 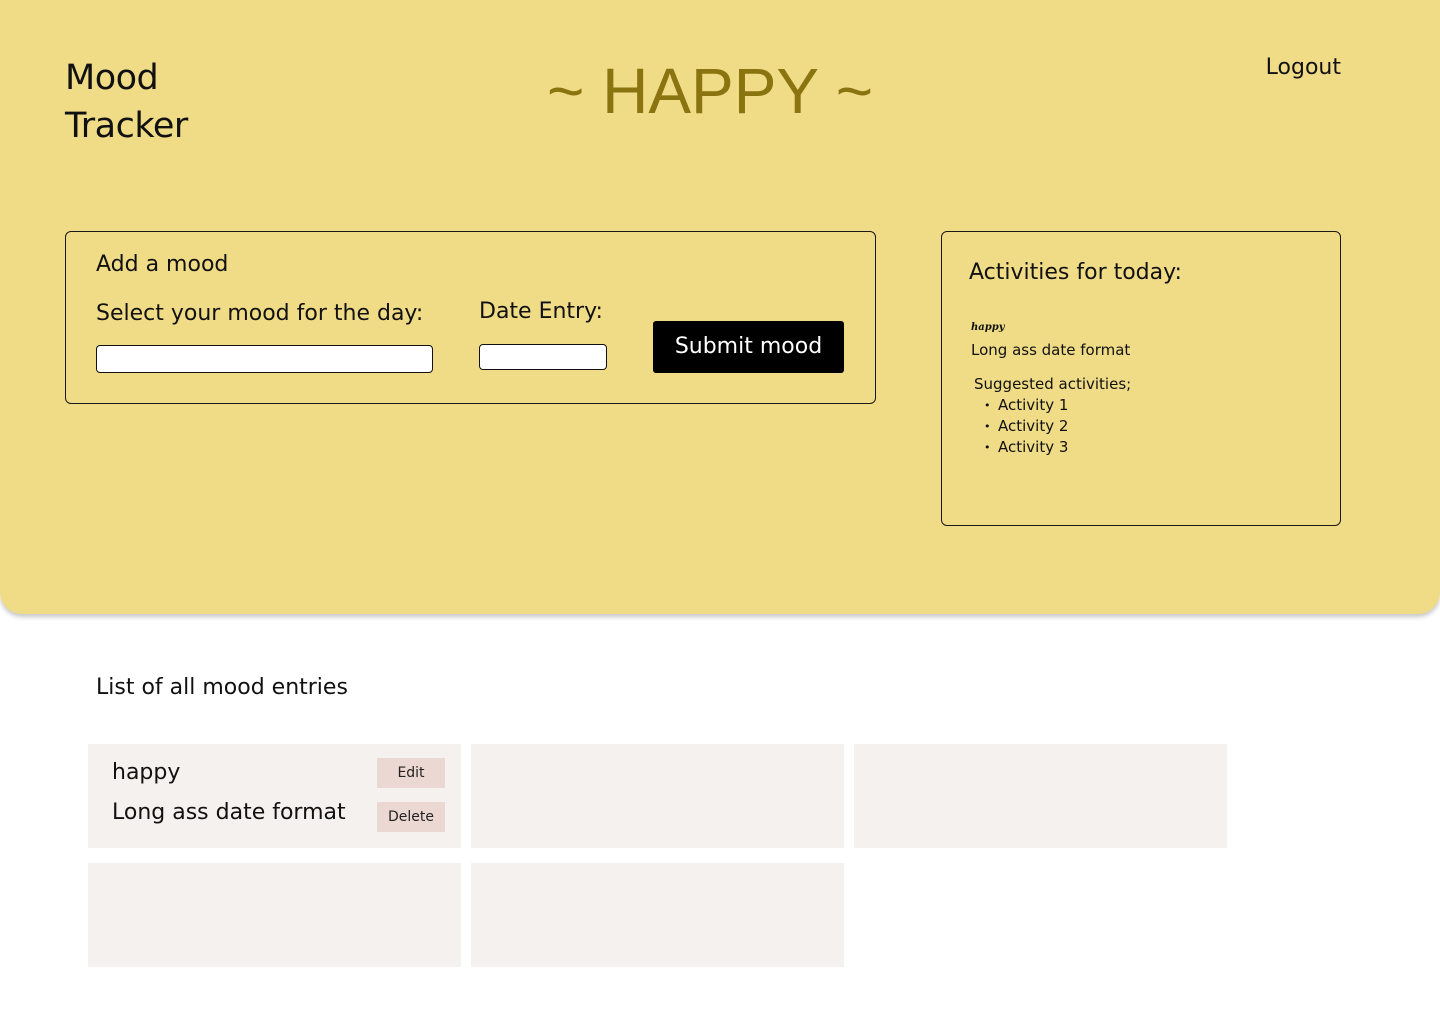 I want to click on suggested-activities-label: Suggested activities;, so click(x=1053, y=384).